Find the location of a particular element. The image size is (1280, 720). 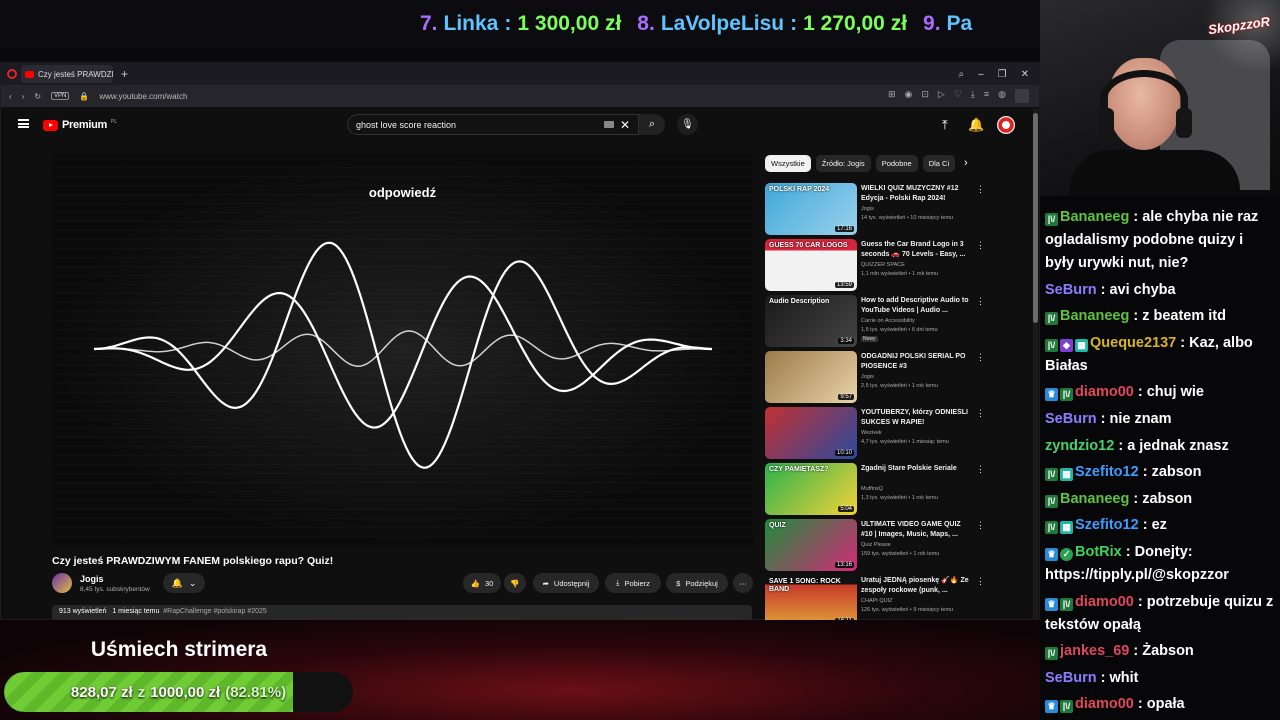

channel-name: Quiz Please is located at coordinates (876, 545).